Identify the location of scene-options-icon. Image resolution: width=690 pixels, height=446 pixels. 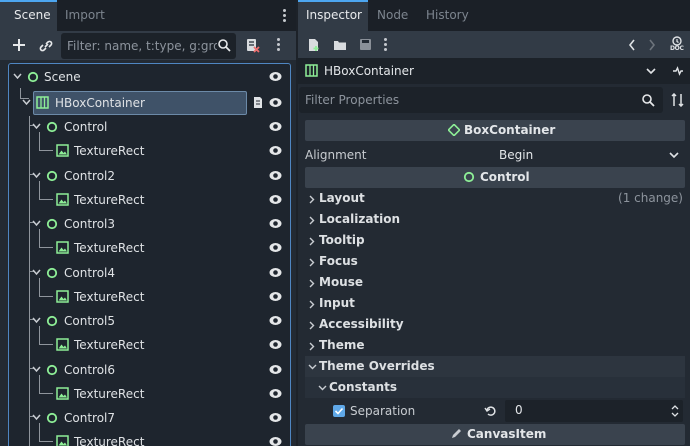
(278, 45).